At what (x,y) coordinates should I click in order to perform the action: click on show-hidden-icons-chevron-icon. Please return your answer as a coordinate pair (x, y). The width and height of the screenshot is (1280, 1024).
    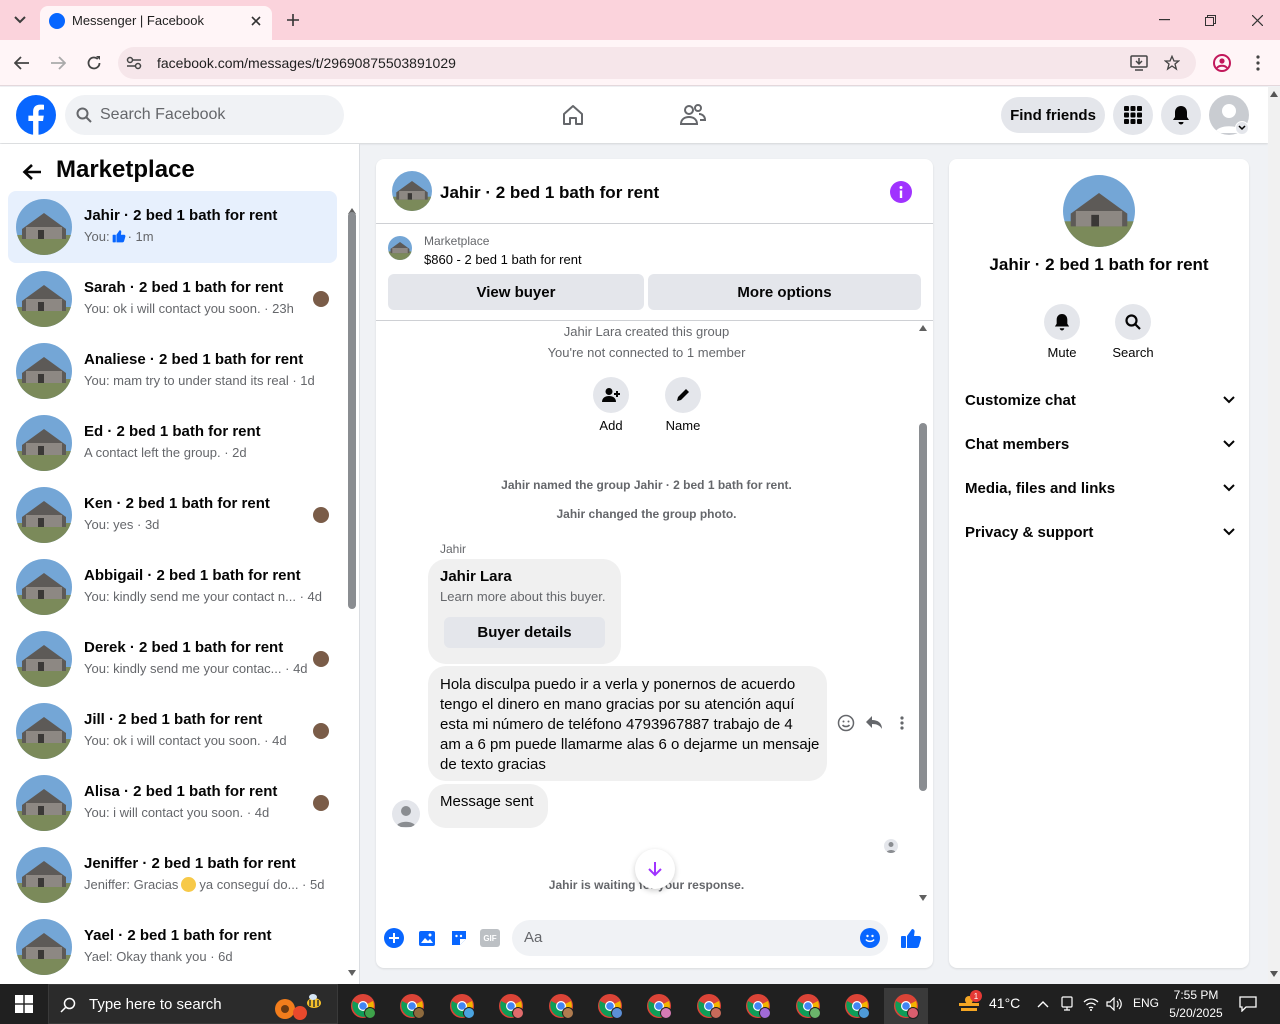
    Looking at the image, I should click on (1043, 1004).